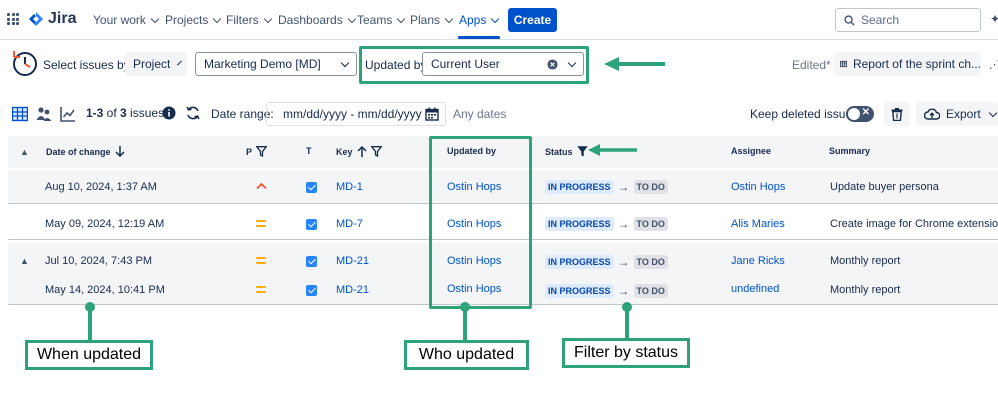 The width and height of the screenshot is (998, 396). What do you see at coordinates (994, 19) in the screenshot?
I see `notifications-icon: ✦` at bounding box center [994, 19].